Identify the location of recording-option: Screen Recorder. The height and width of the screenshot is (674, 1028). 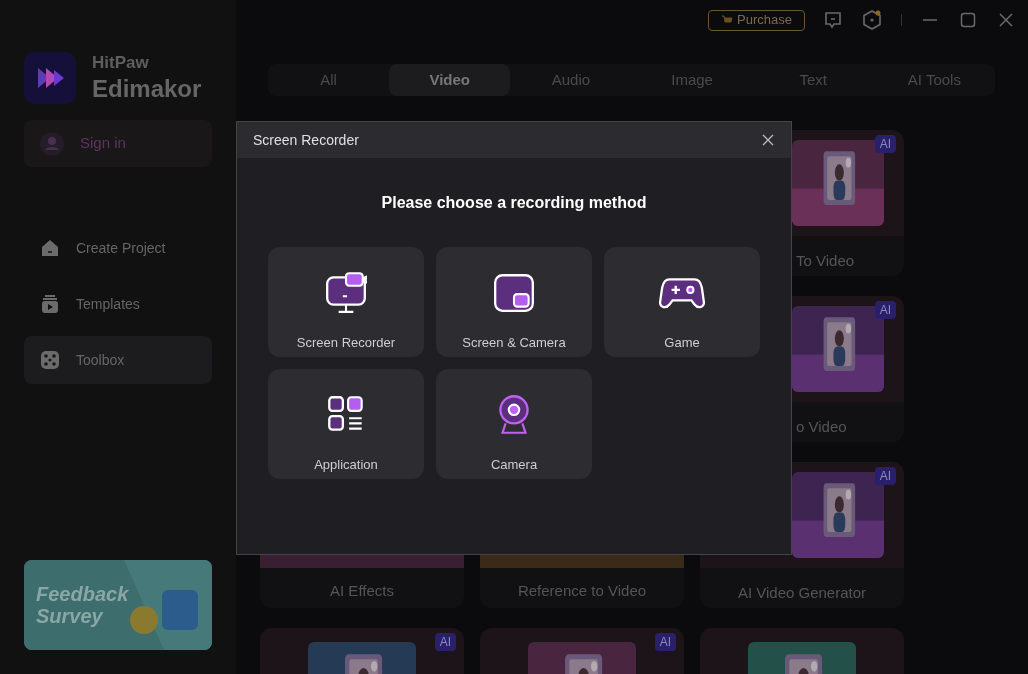
(346, 302).